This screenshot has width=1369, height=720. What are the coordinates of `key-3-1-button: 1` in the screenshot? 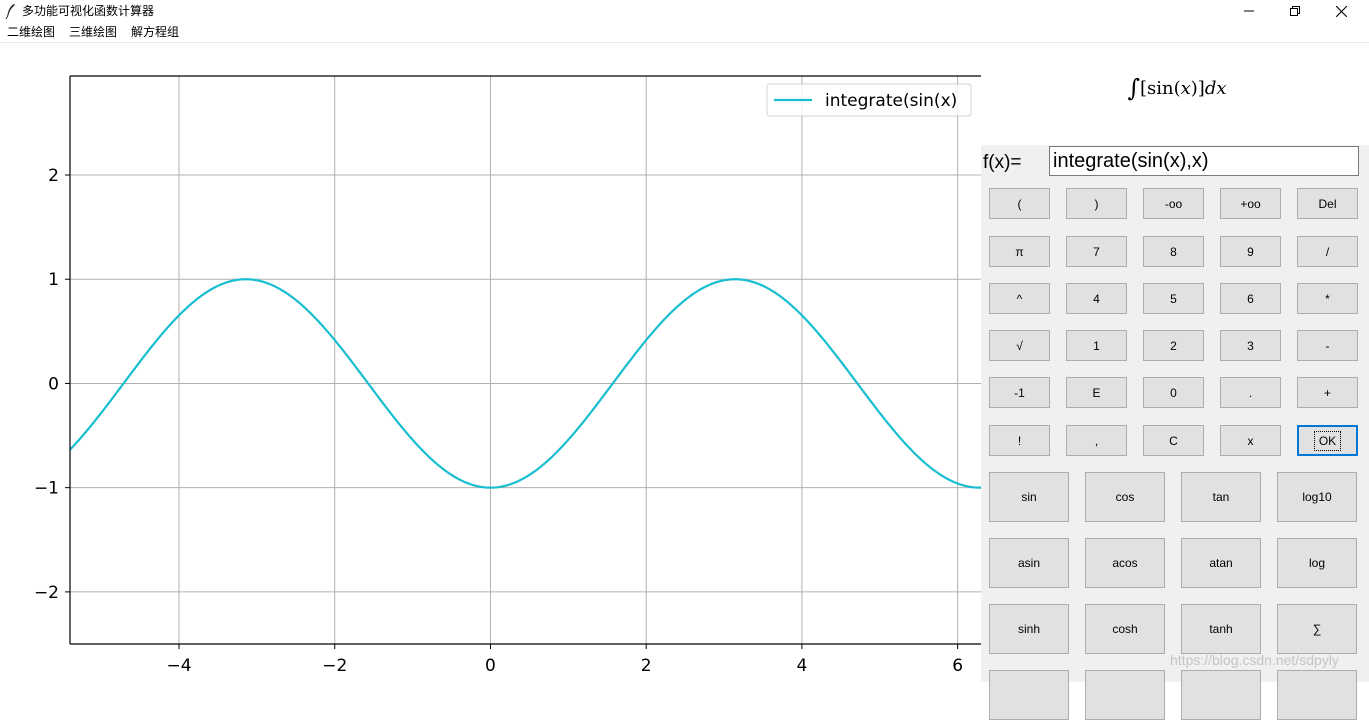 It's located at (1096, 345).